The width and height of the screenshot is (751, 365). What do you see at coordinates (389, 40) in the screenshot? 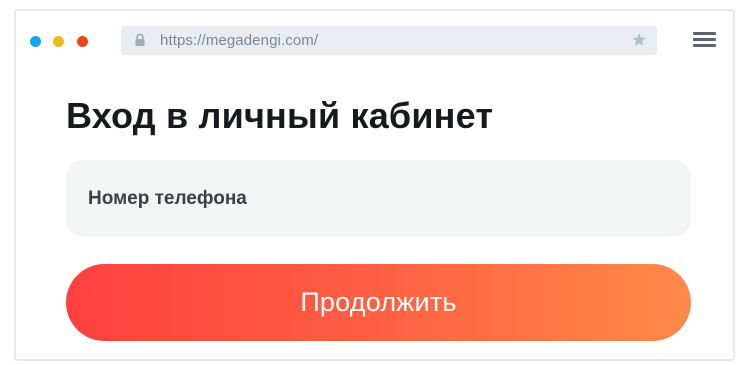
I see `address-bar: https://megadengi.com/` at bounding box center [389, 40].